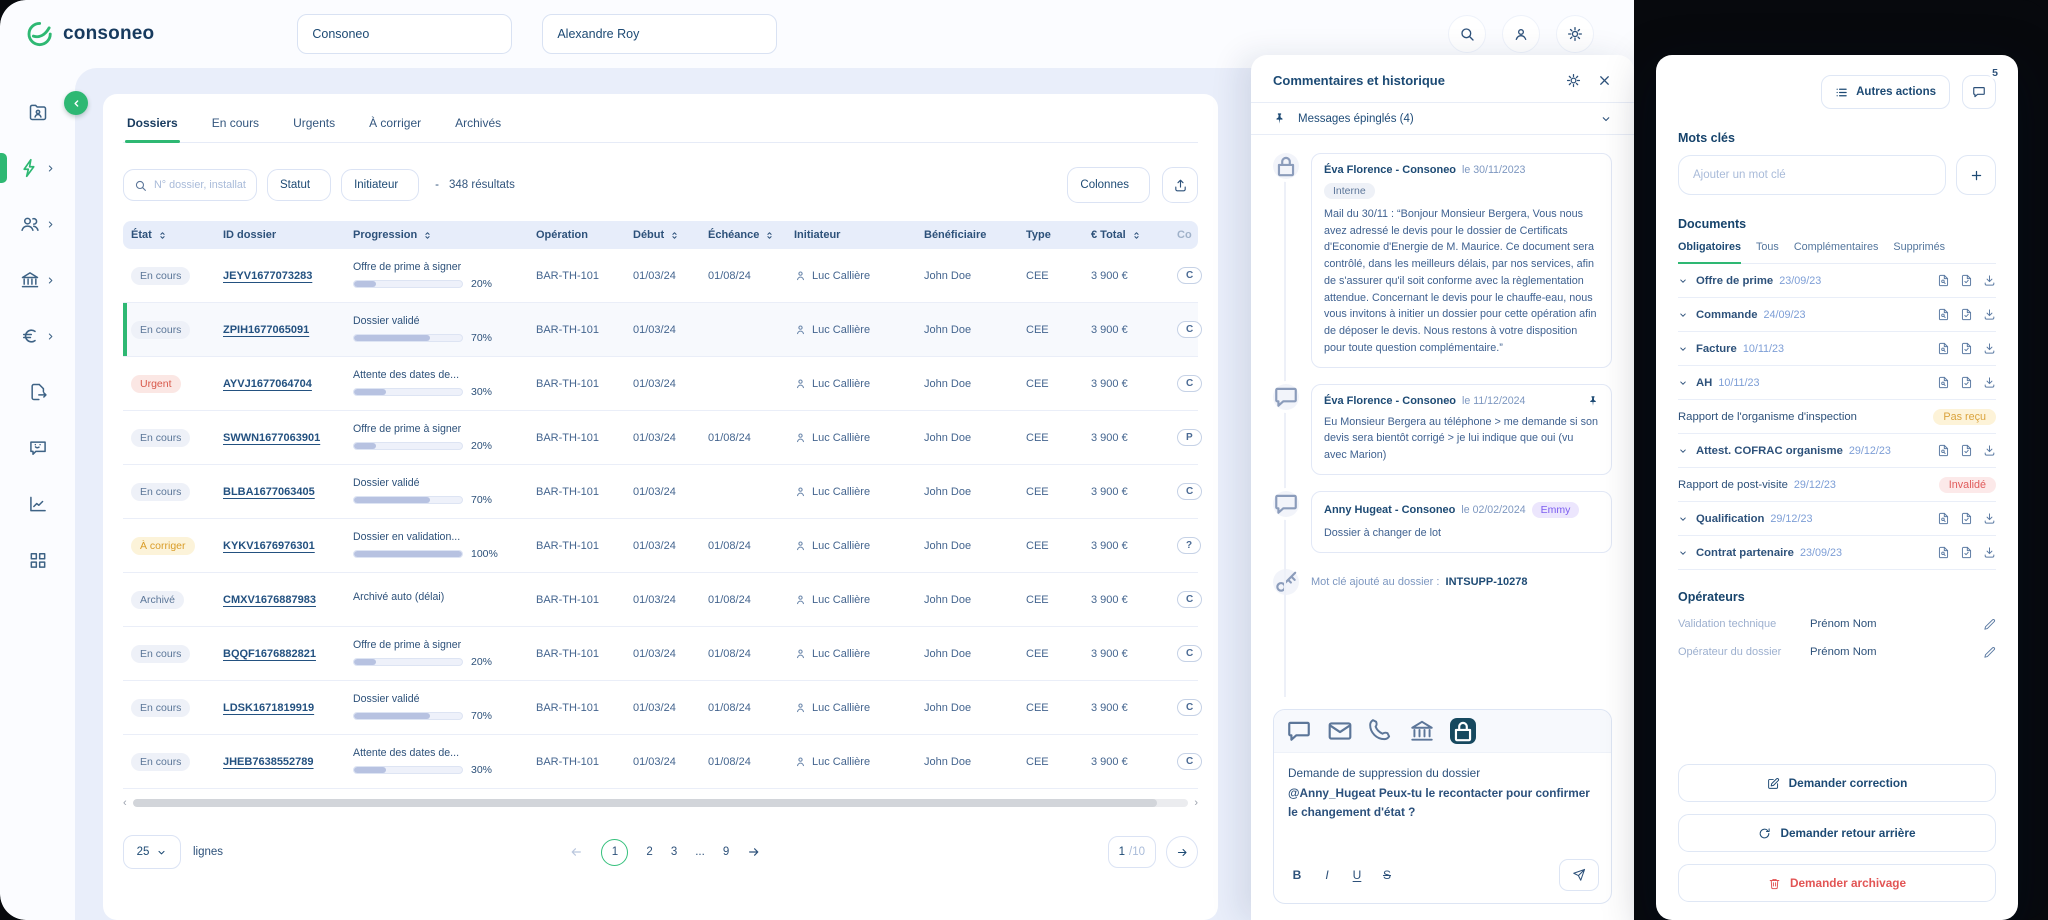 The image size is (2048, 920). Describe the element at coordinates (1381, 731) in the screenshot. I see `channel-phone-button` at that location.